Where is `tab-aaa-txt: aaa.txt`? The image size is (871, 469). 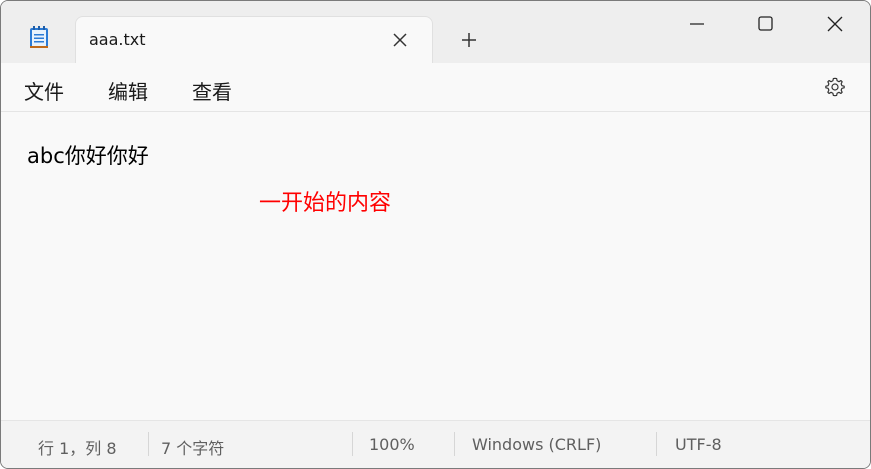 tab-aaa-txt: aaa.txt is located at coordinates (254, 39).